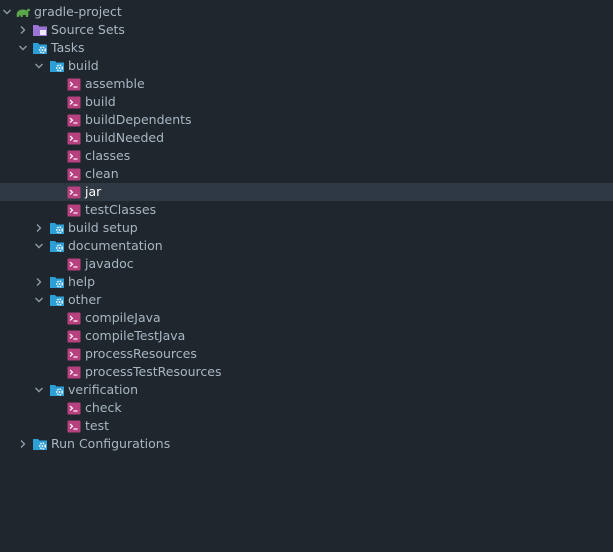  I want to click on tree-item-label: build setup, so click(103, 227).